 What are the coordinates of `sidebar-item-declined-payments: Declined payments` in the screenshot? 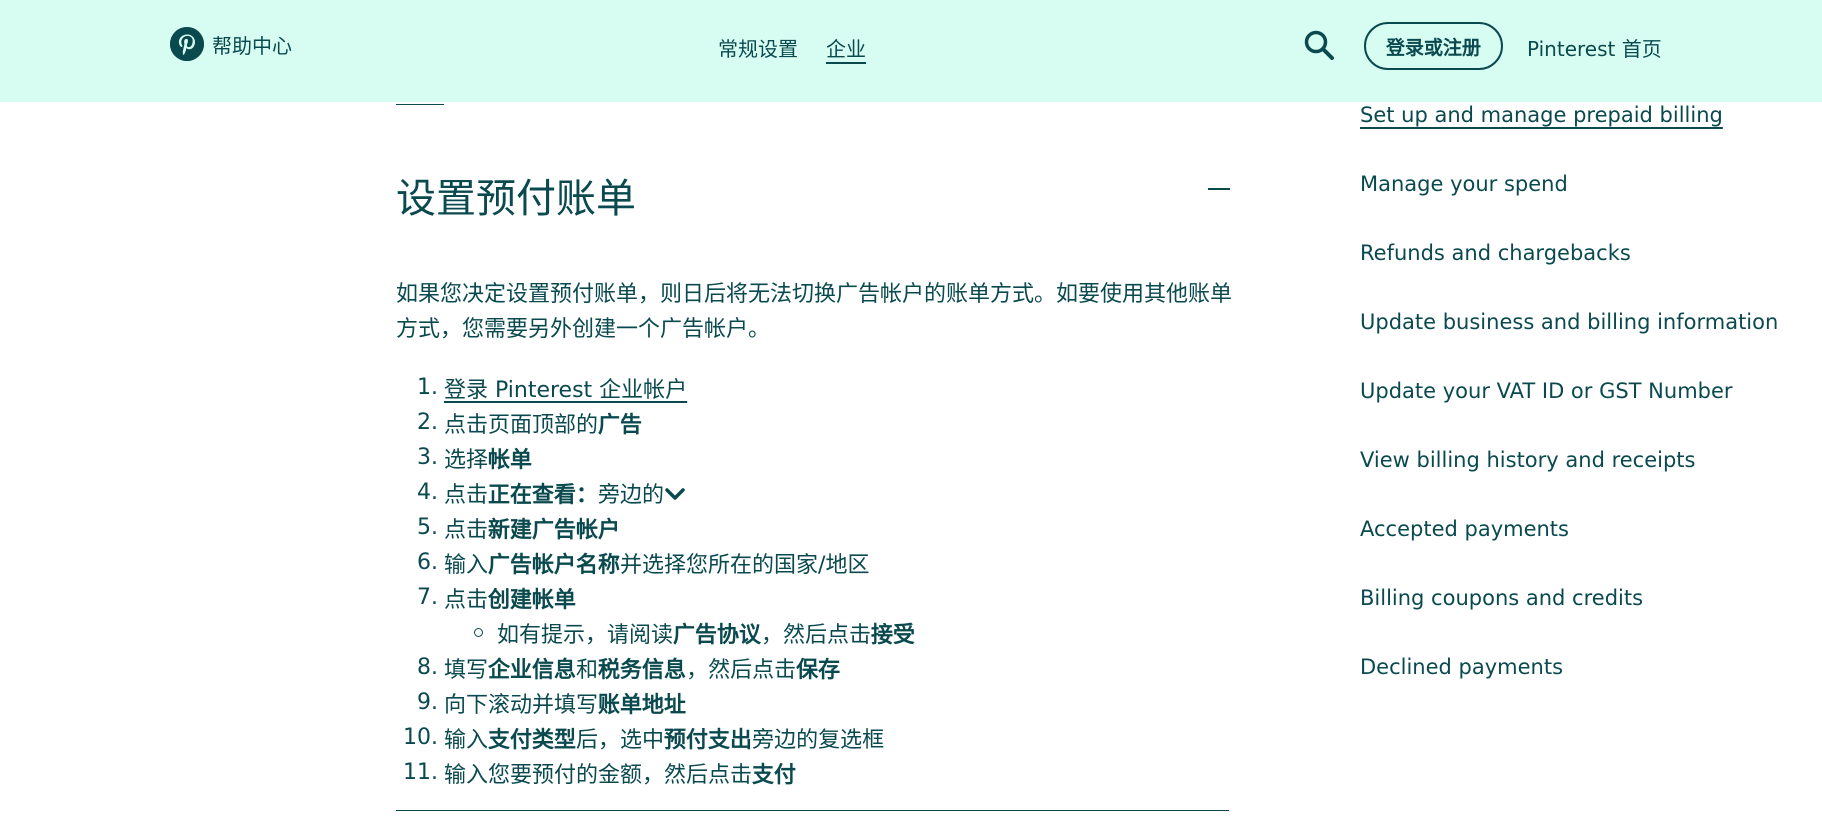 It's located at (1580, 667).